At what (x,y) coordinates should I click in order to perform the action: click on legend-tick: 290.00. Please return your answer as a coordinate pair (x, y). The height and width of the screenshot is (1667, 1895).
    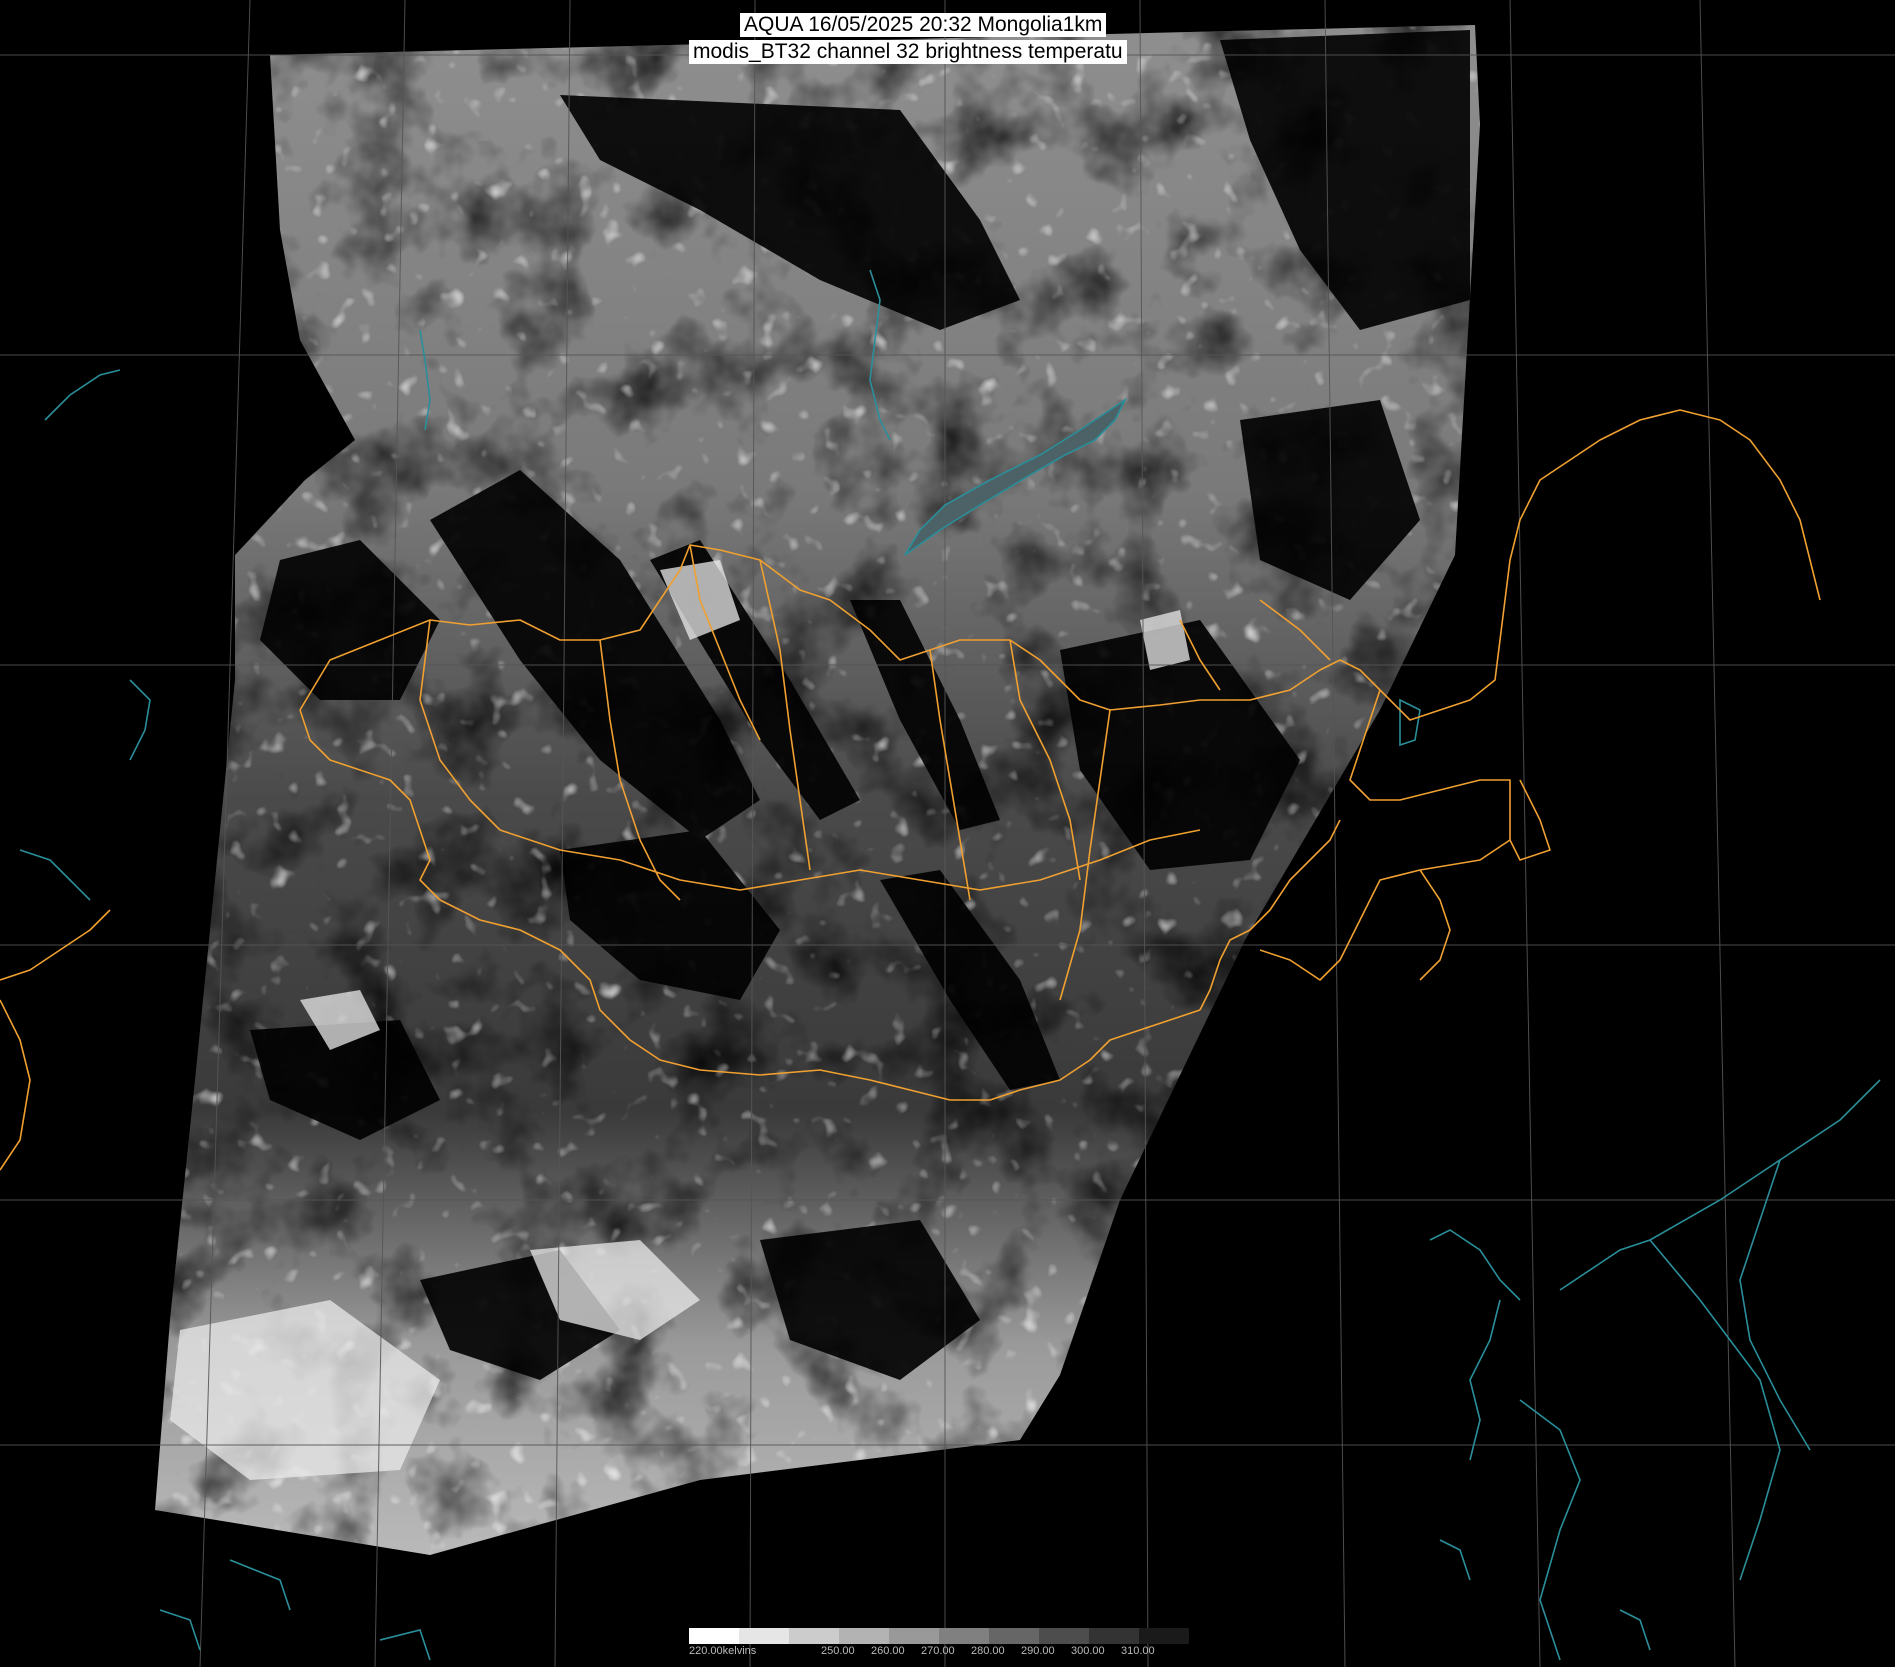
    Looking at the image, I should click on (1038, 1651).